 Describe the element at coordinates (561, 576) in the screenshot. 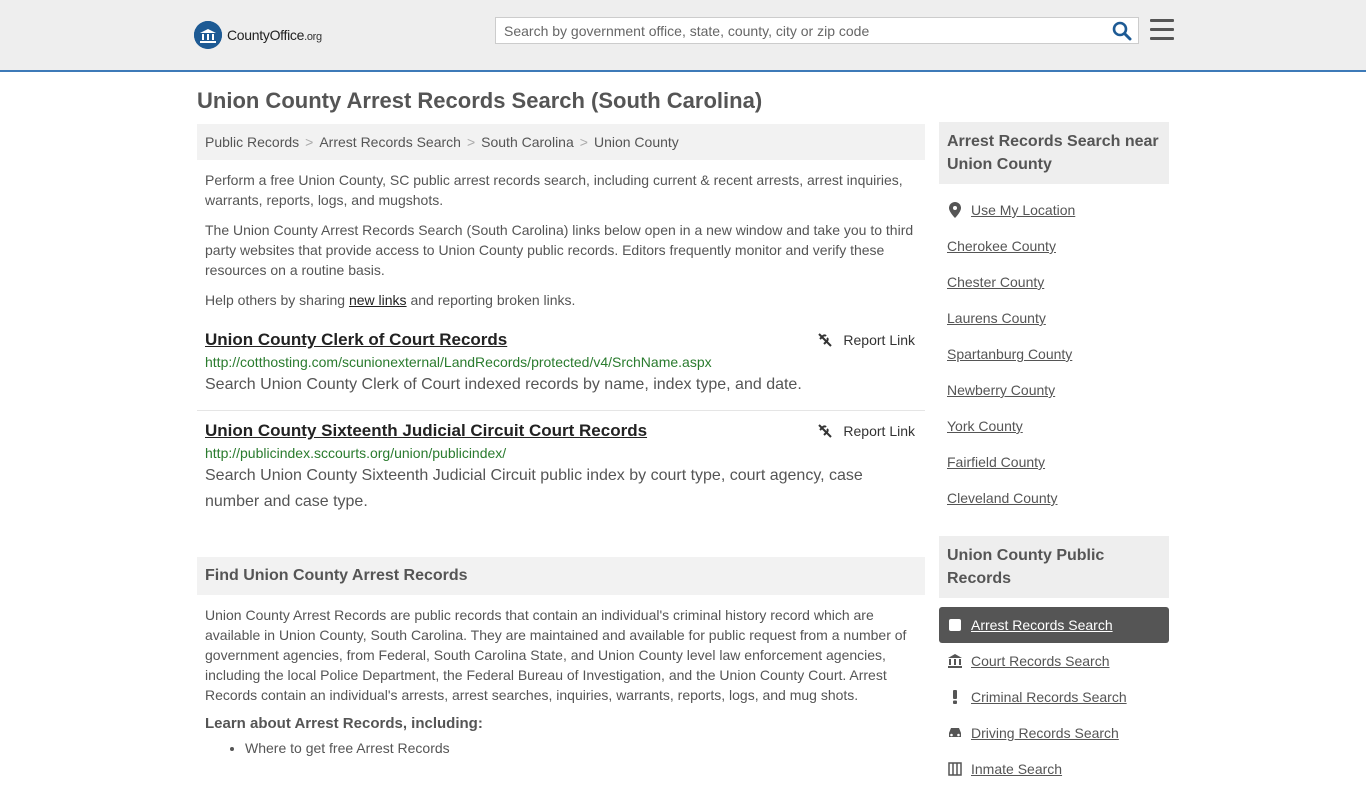

I see `find-records-heading: Find Union County Arrest Records` at that location.